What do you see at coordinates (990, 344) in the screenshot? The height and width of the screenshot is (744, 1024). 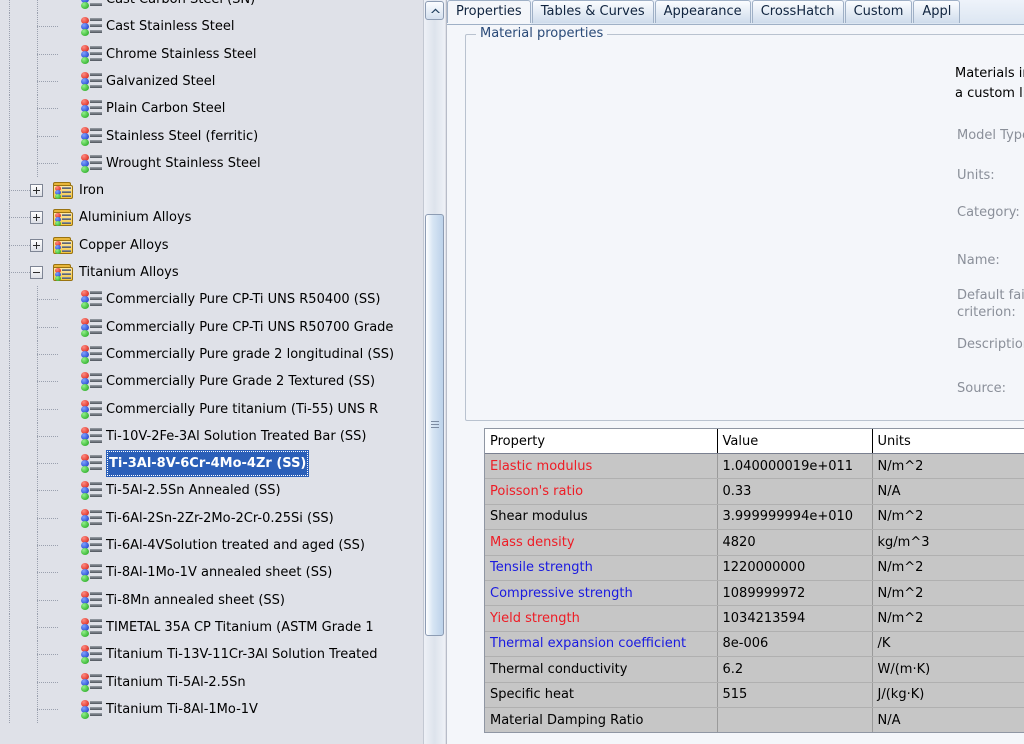 I see `description-label: Description:` at bounding box center [990, 344].